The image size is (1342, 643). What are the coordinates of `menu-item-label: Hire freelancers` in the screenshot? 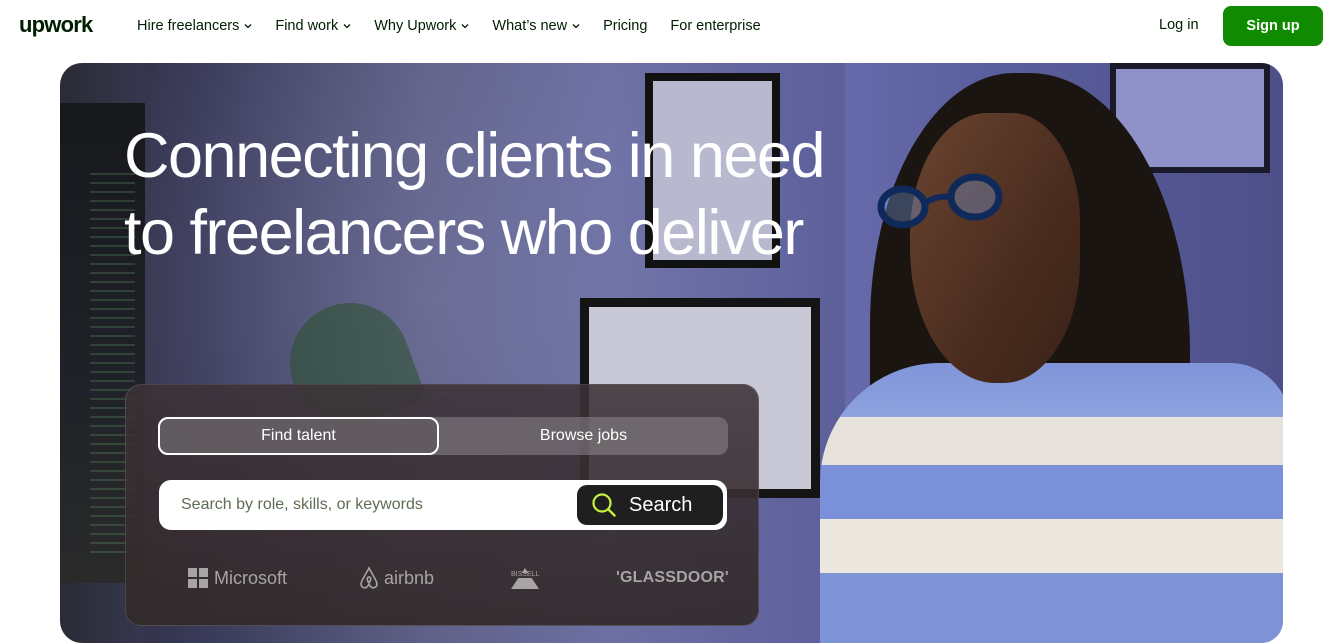 It's located at (188, 26).